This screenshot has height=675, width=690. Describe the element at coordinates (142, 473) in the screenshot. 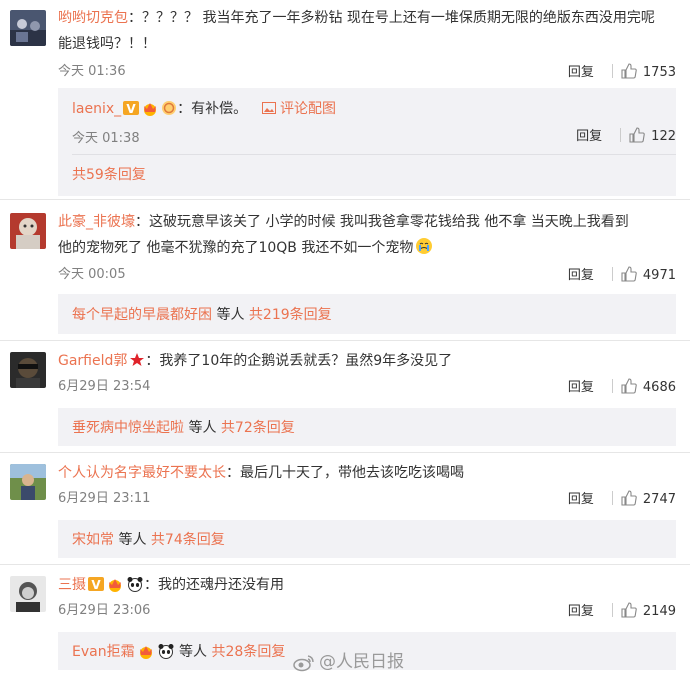

I see `comment-username: 个人认为名字最好不要太长` at that location.